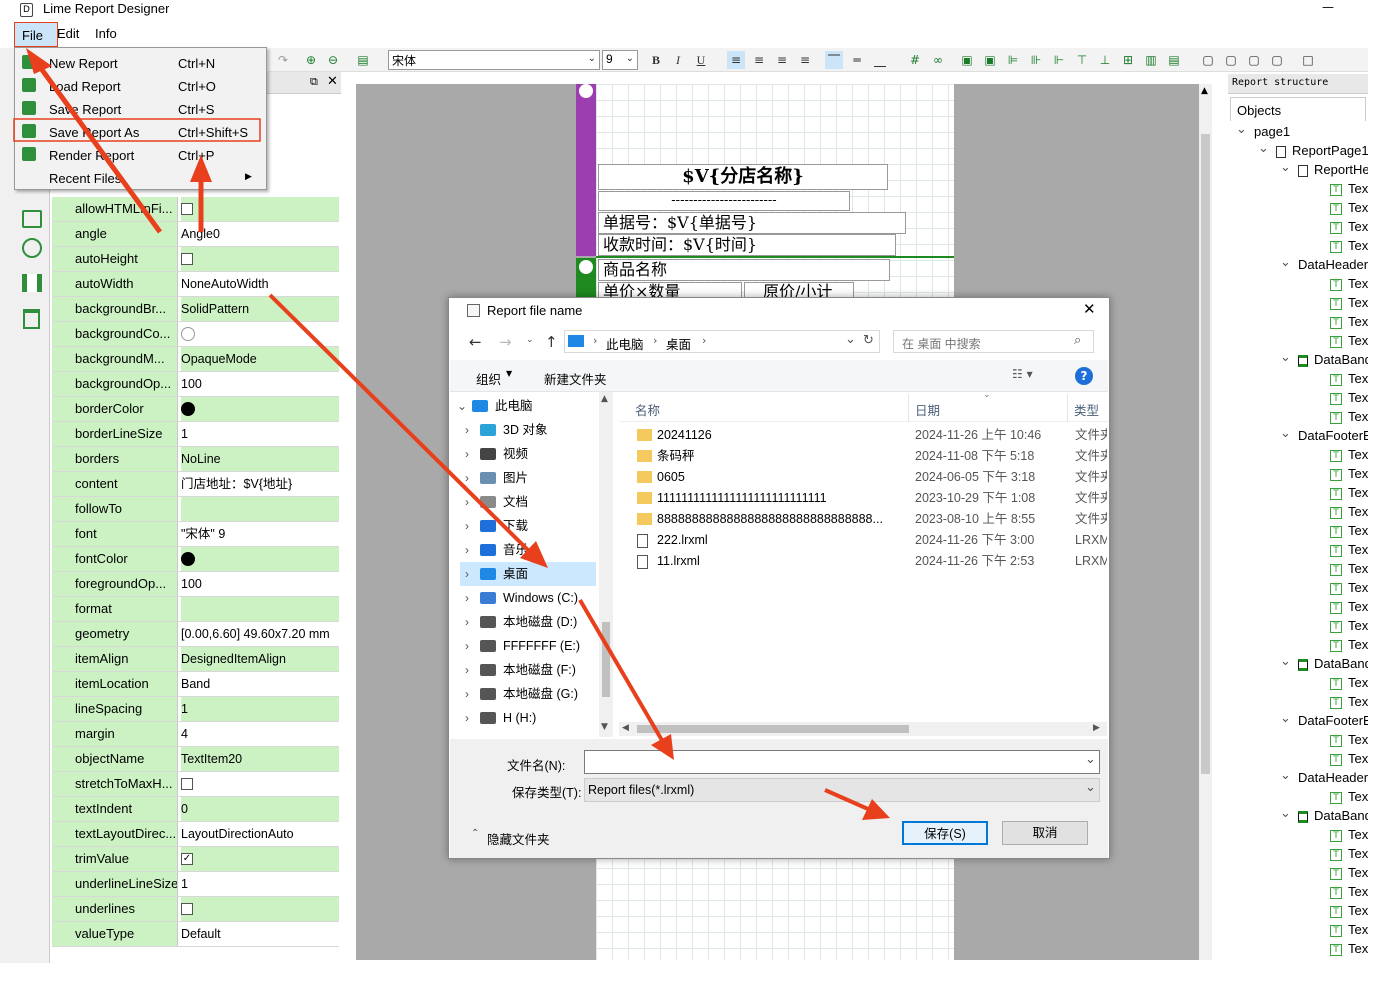 The image size is (1377, 981). I want to click on canvas-vertical-scrollbar: ▲, so click(1205, 522).